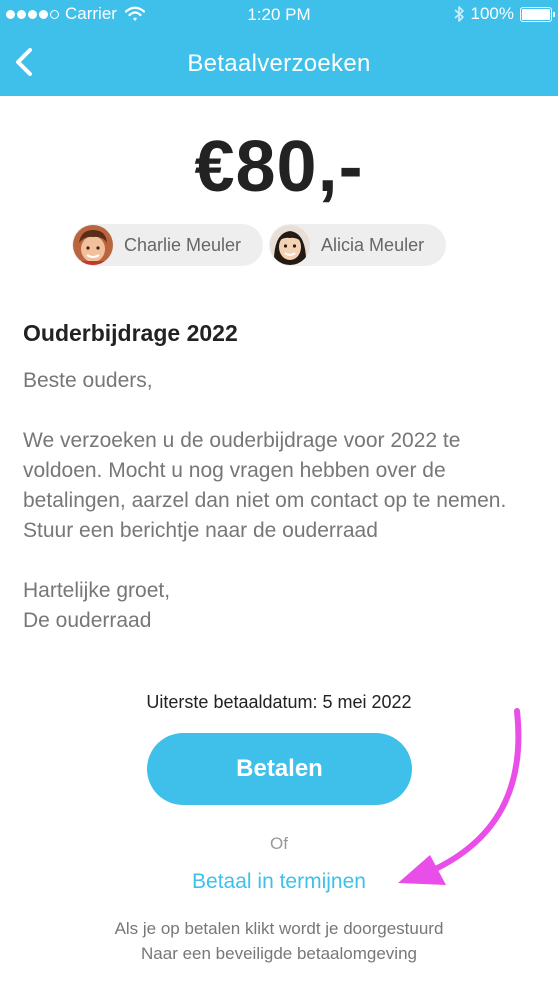 This screenshot has width=558, height=998. I want to click on status-right: 100%, so click(504, 14).